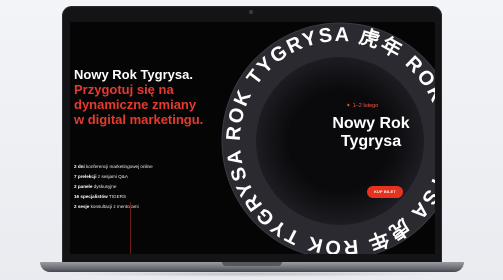 This screenshot has height=280, width=503. Describe the element at coordinates (154, 177) in the screenshot. I see `fact-item: 7 prelekcji z sesjami Q&A` at that location.